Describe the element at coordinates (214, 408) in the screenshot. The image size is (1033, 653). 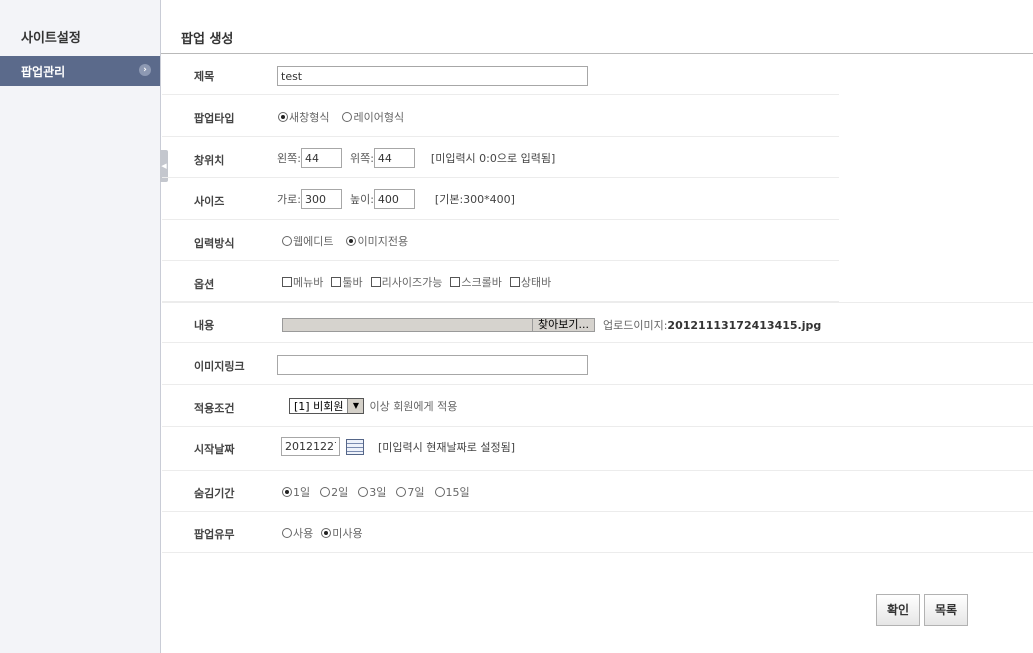
I see `apply-condition-label: 적용조건` at that location.